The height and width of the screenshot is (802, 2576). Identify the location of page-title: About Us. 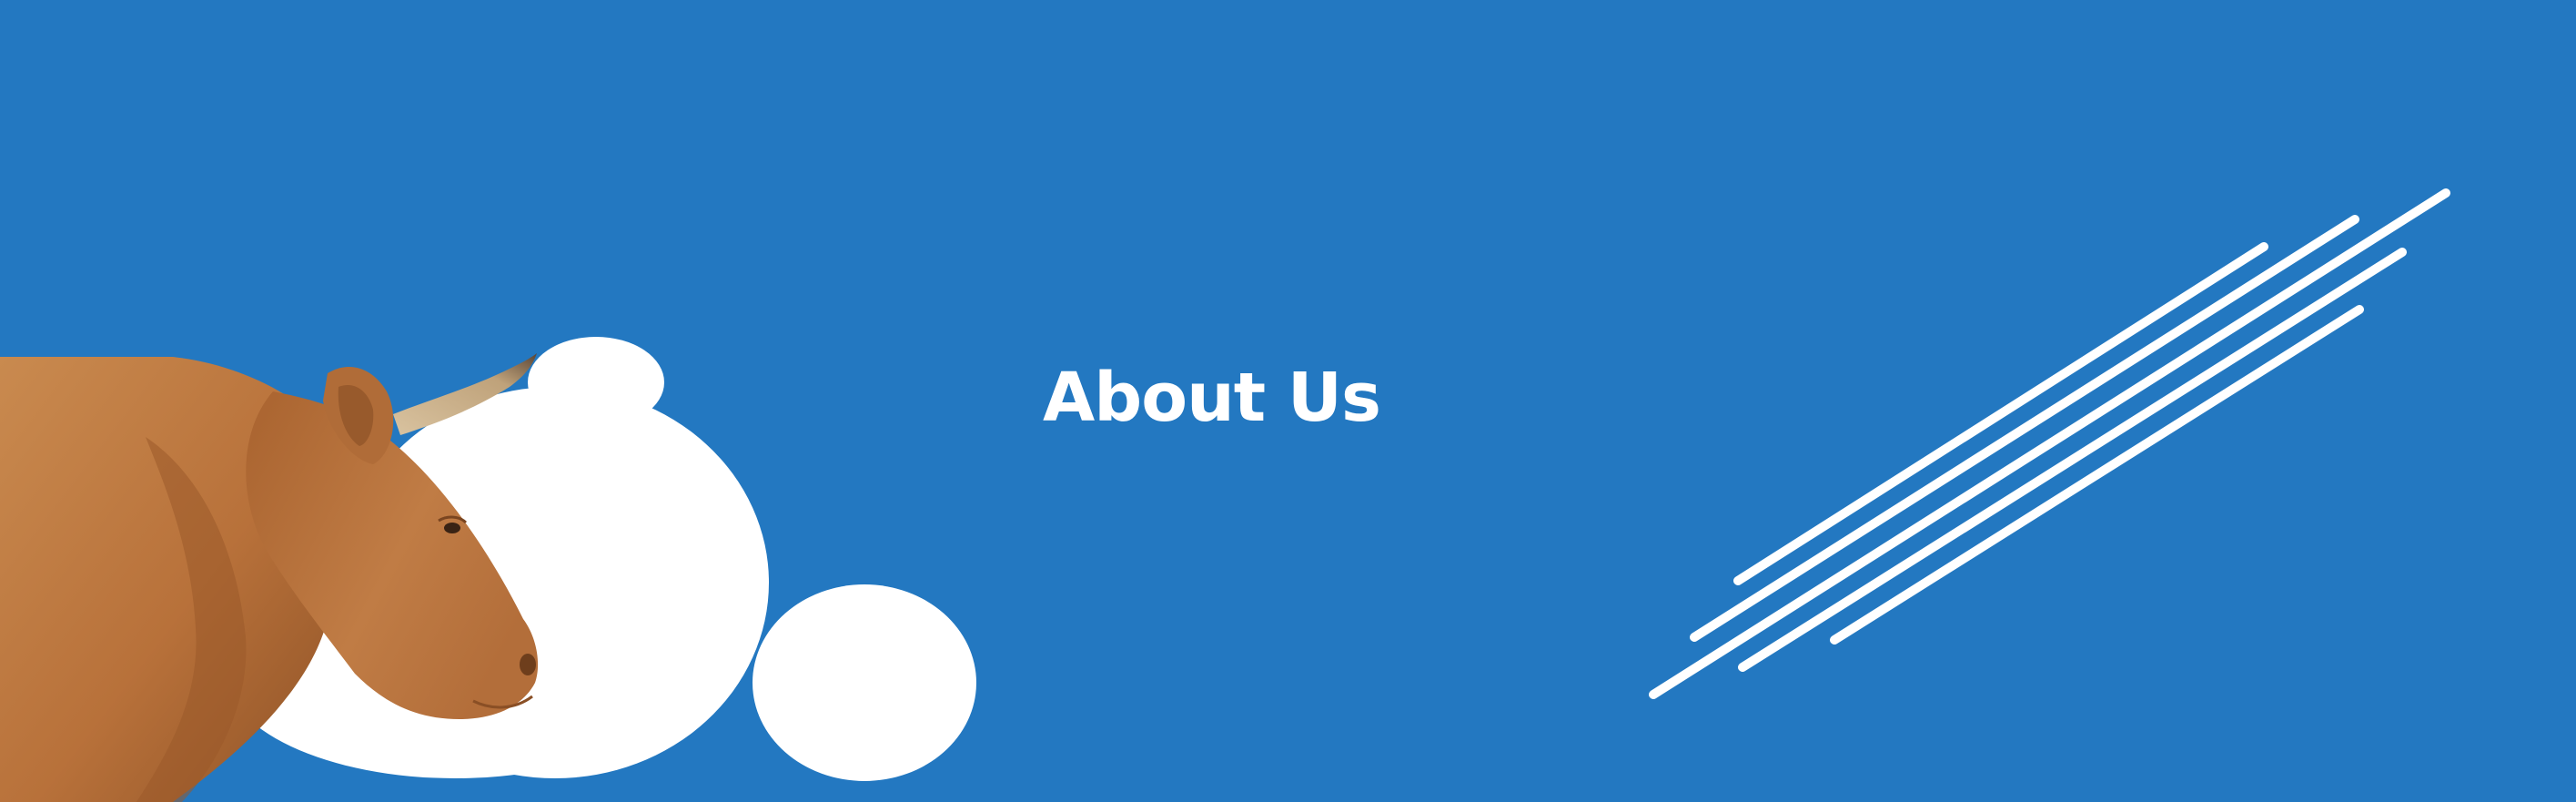
(1212, 398).